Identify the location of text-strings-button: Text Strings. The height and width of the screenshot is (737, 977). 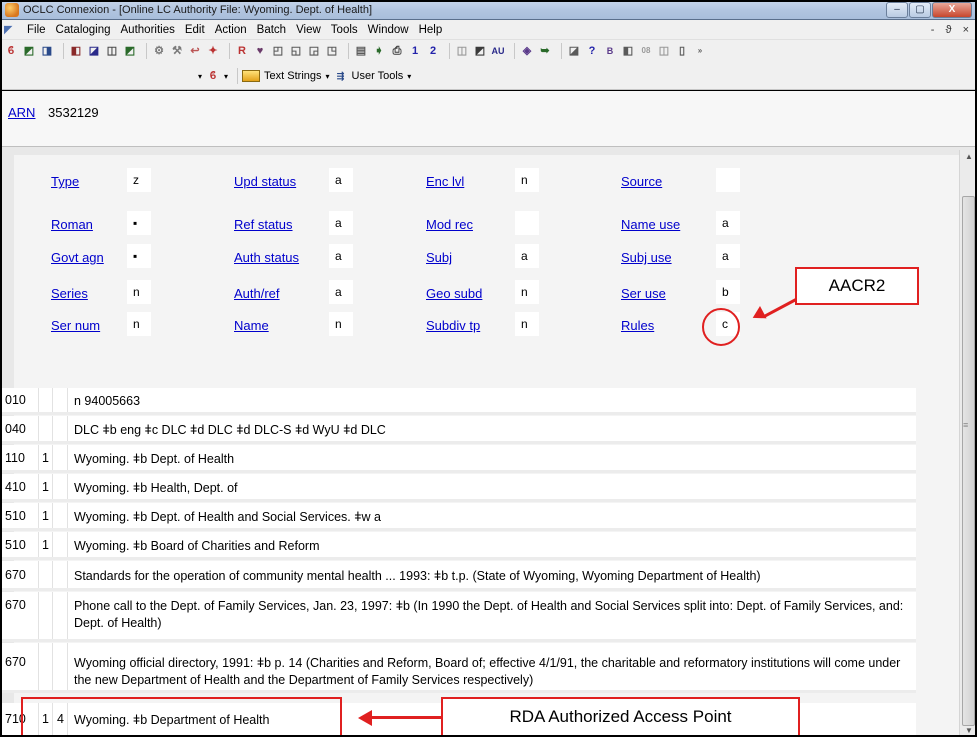
(292, 76).